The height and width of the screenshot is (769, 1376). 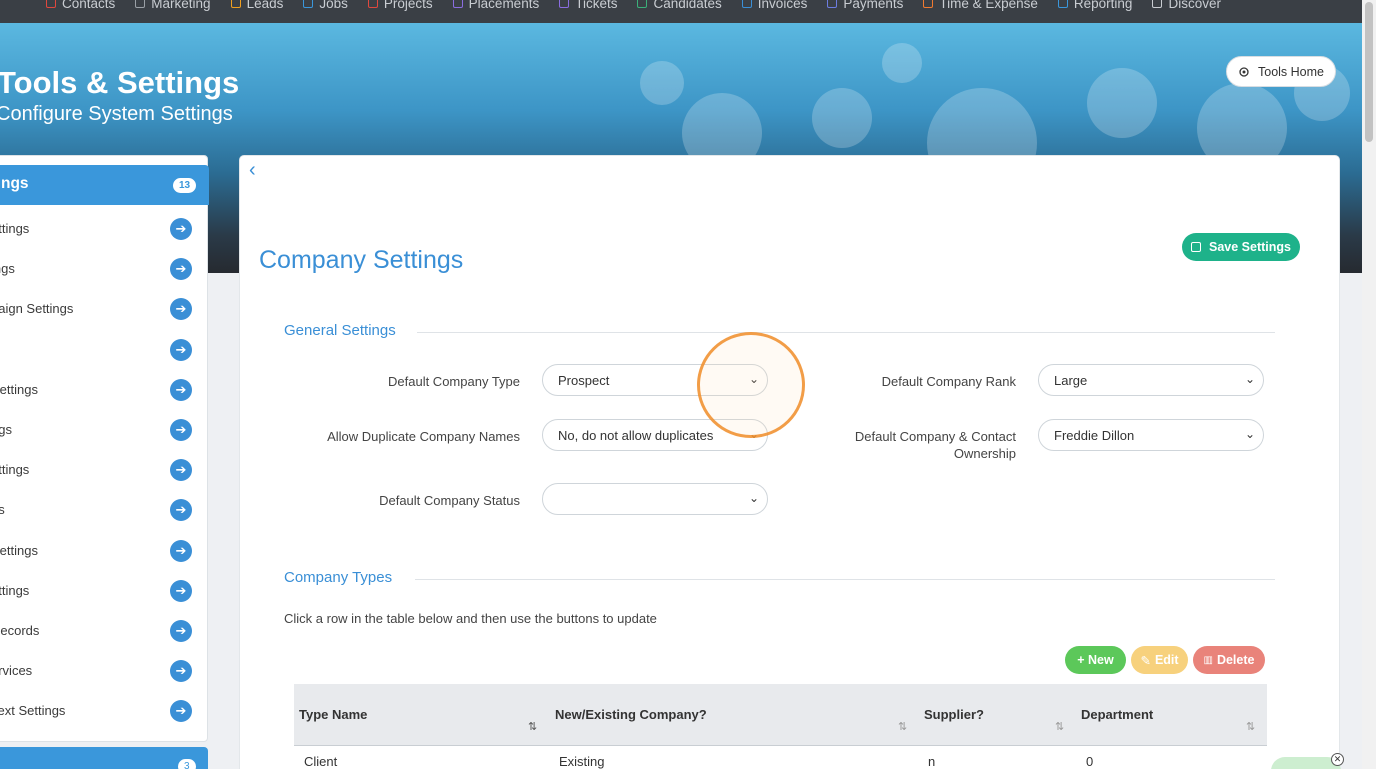 What do you see at coordinates (1166, 660) in the screenshot?
I see `edit-type-label: Edit` at bounding box center [1166, 660].